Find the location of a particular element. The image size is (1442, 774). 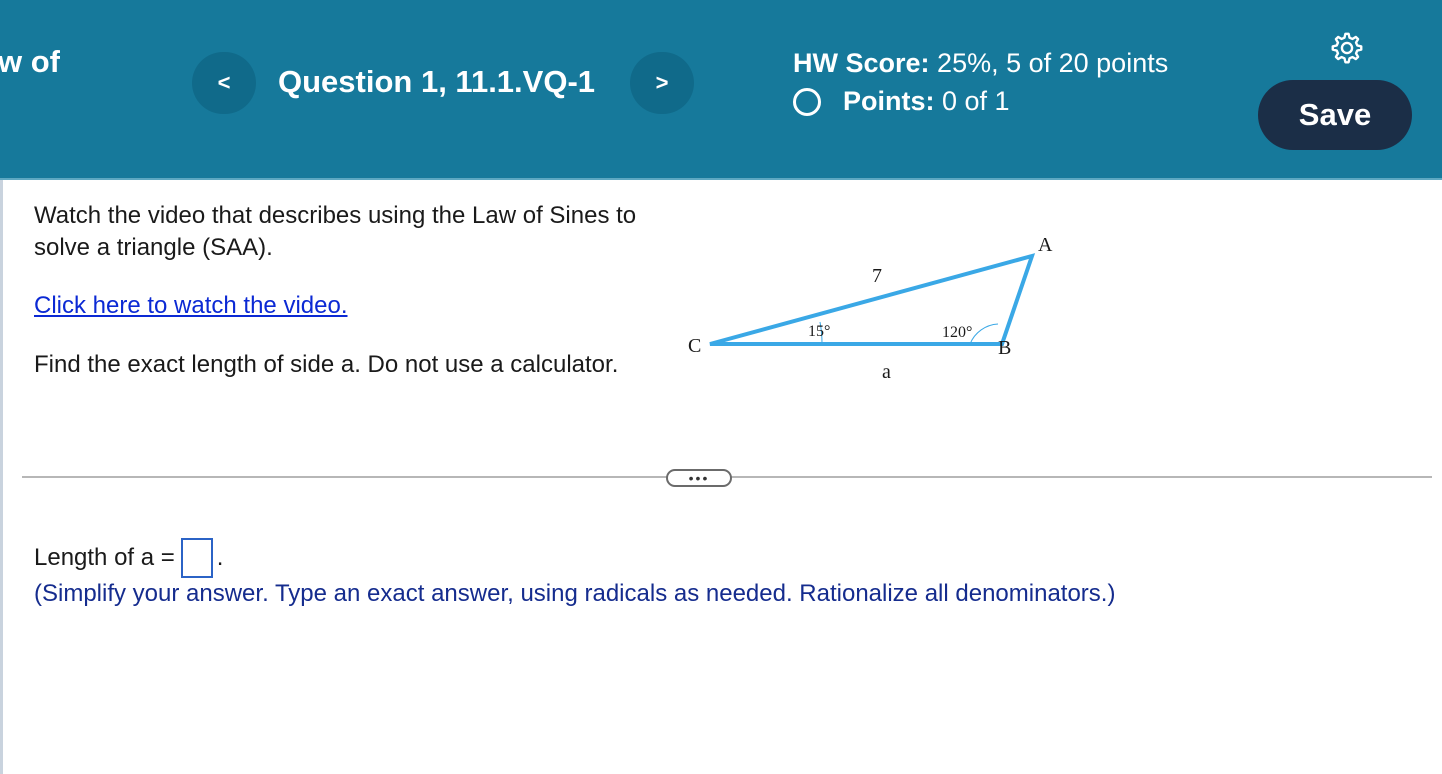

hw-score-label: HW Score: is located at coordinates (861, 63).